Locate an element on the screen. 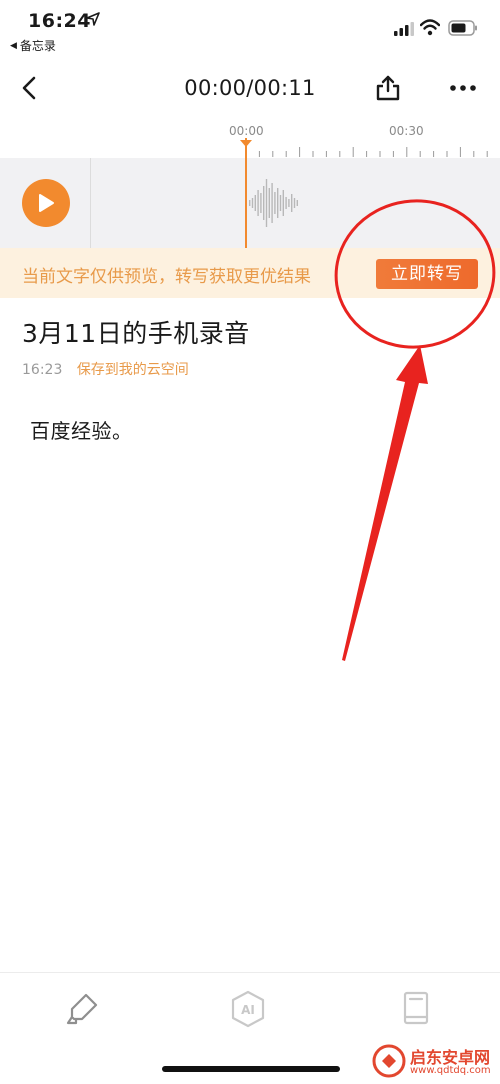 This screenshot has height=1084, width=500. timeline-ruler: 00:00 00:30 is located at coordinates (250, 138).